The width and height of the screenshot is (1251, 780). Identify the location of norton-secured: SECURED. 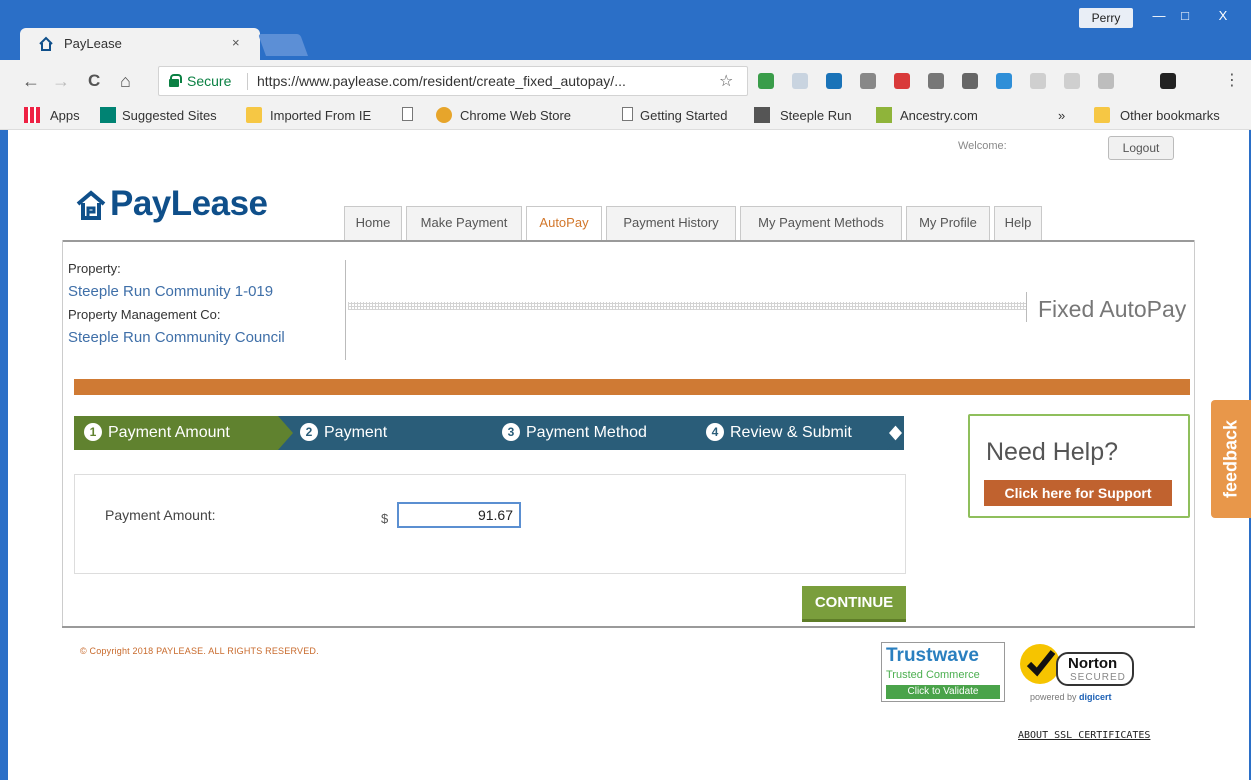
(1098, 677).